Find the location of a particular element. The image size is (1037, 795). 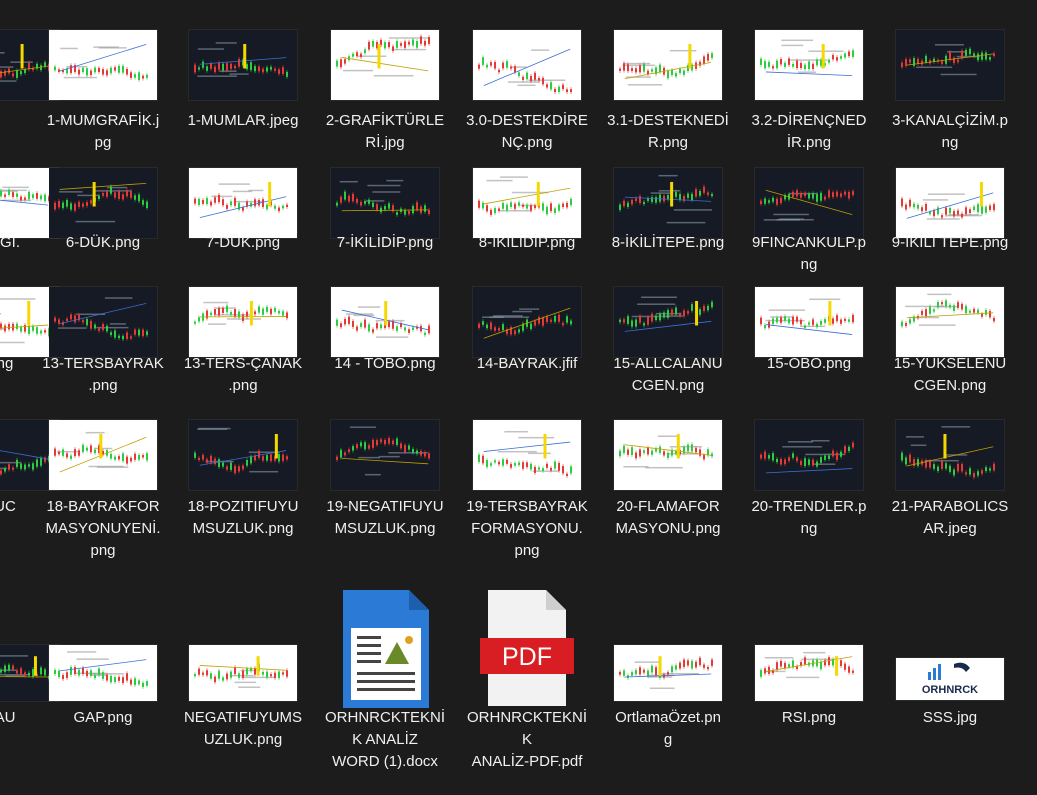

file-name: 15-ALLCALANU CGEN.png is located at coordinates (668, 374).